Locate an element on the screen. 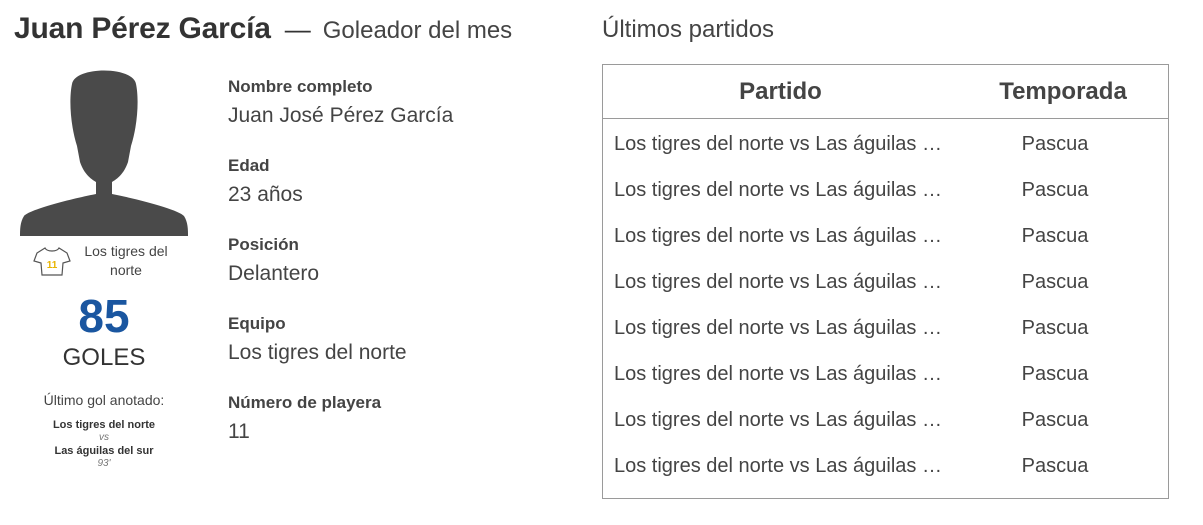  shirt-number: 11 is located at coordinates (52, 265).